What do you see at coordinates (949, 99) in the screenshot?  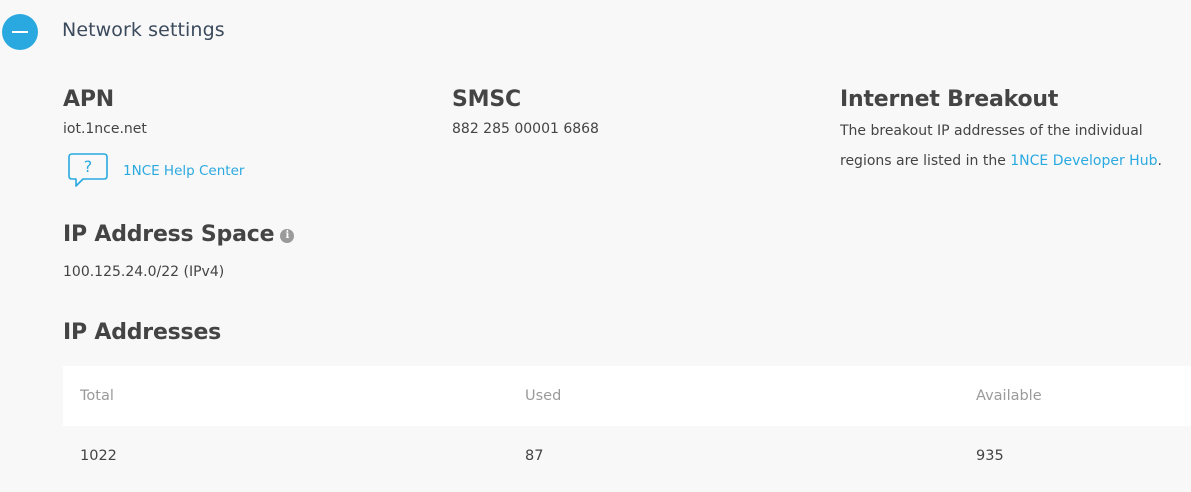 I see `internet-breakout-title: Internet Breakout` at bounding box center [949, 99].